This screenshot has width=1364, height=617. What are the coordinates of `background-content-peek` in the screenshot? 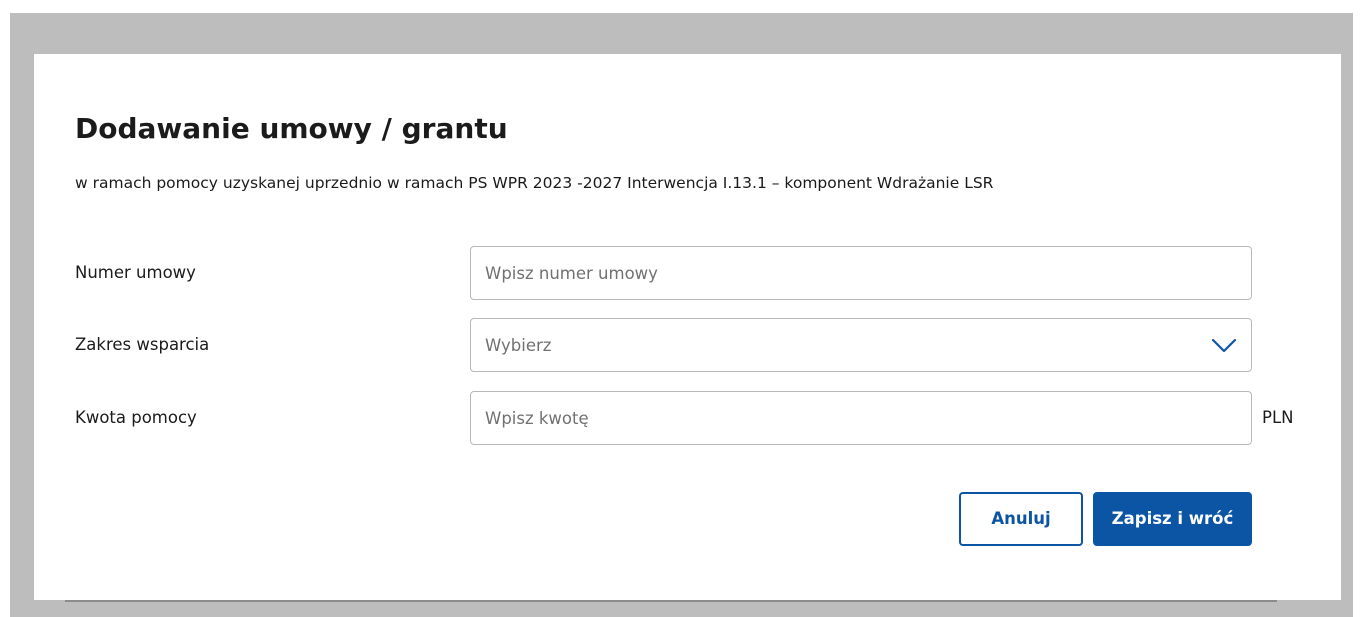 It's located at (340, 14).